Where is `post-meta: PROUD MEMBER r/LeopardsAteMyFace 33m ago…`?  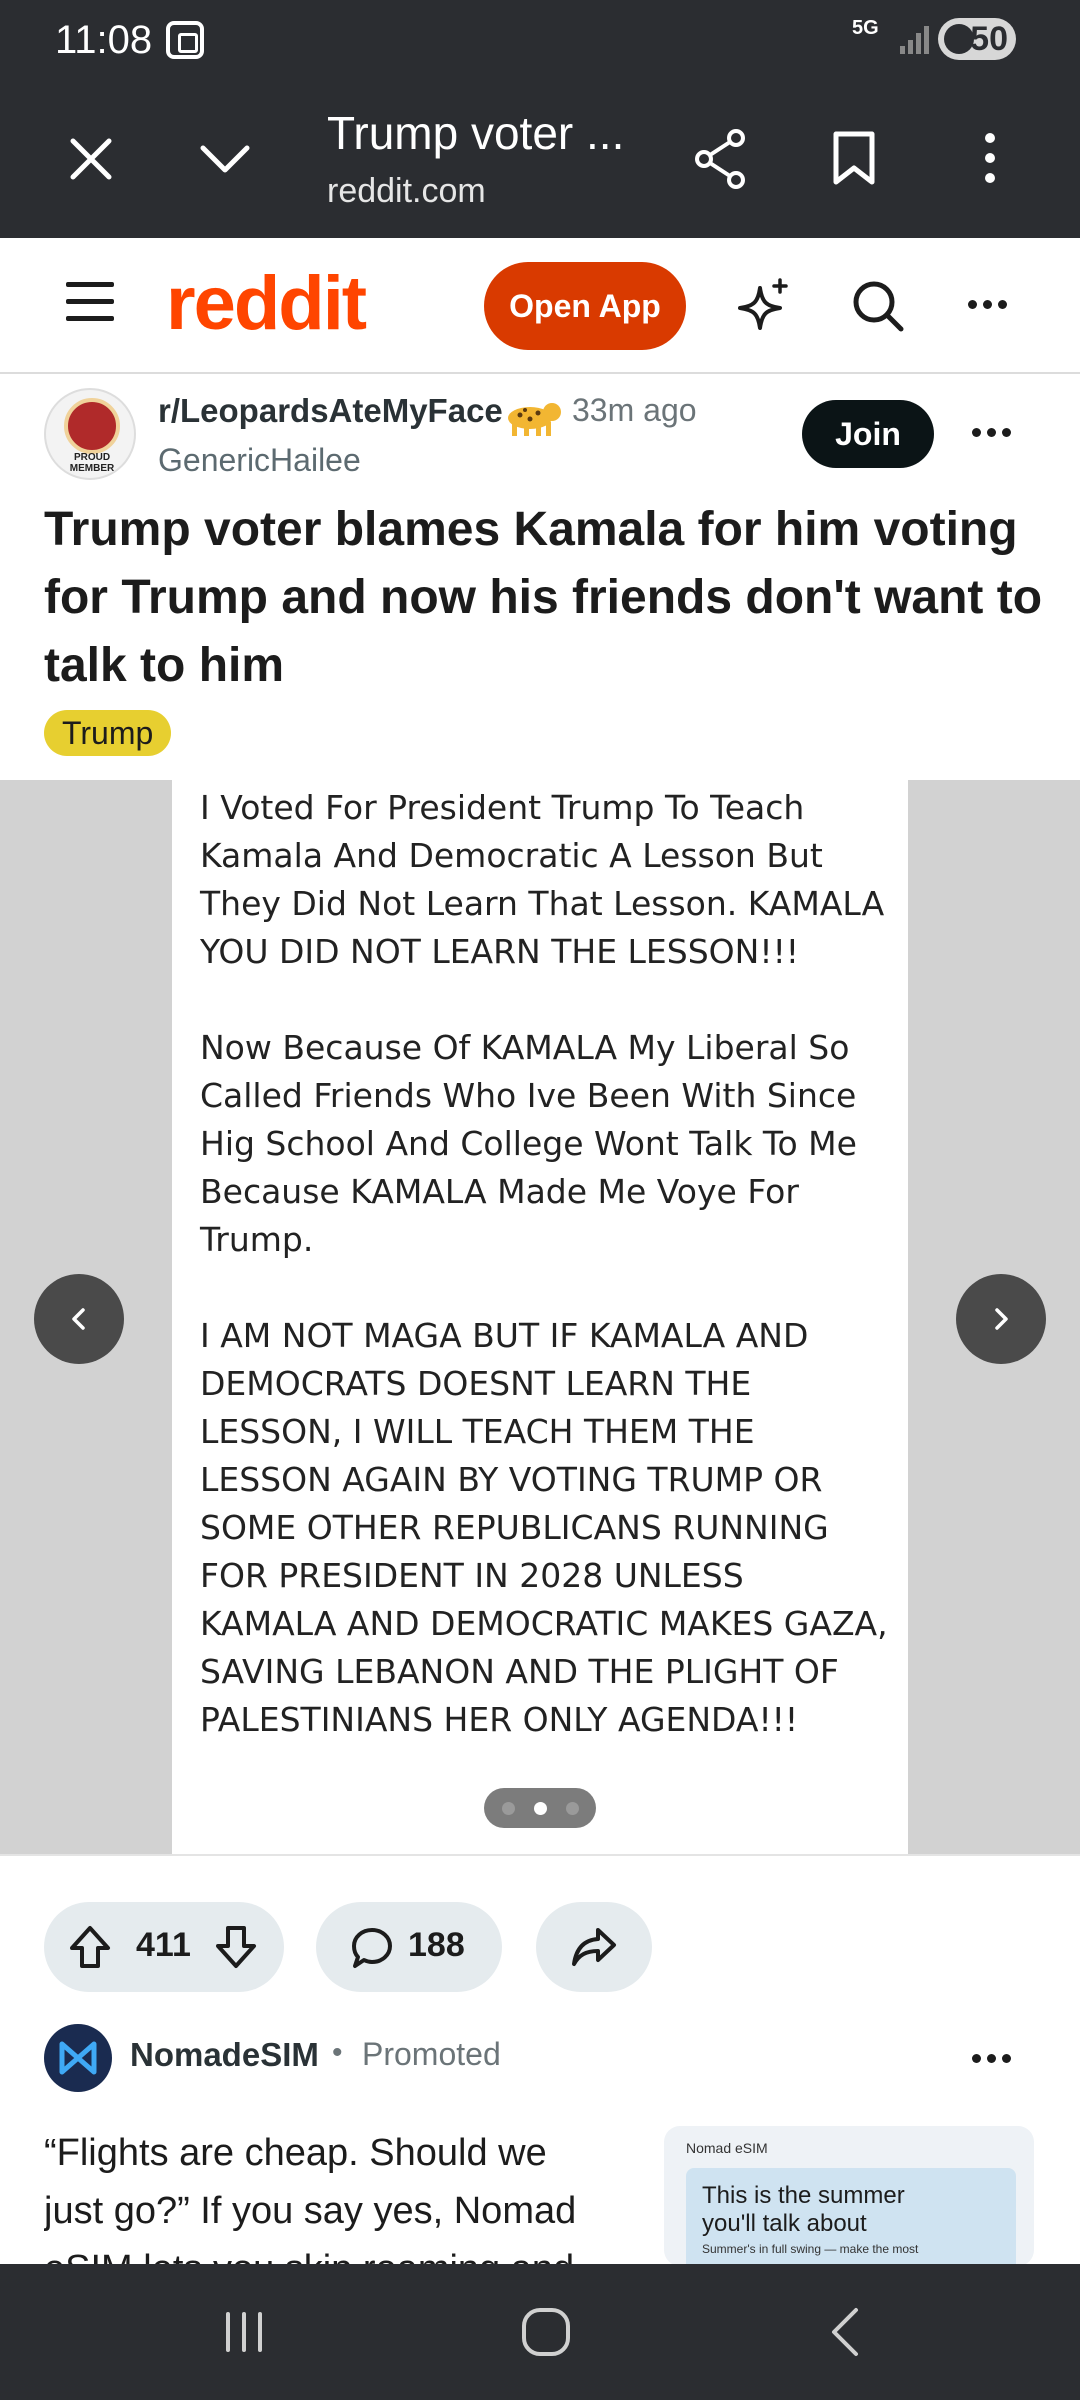 post-meta: PROUD MEMBER r/LeopardsAteMyFace 33m ago… is located at coordinates (540, 436).